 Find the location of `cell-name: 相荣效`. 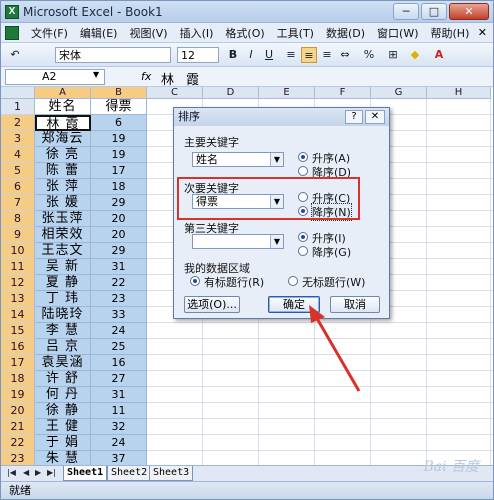

cell-name: 相荣效 is located at coordinates (63, 235).